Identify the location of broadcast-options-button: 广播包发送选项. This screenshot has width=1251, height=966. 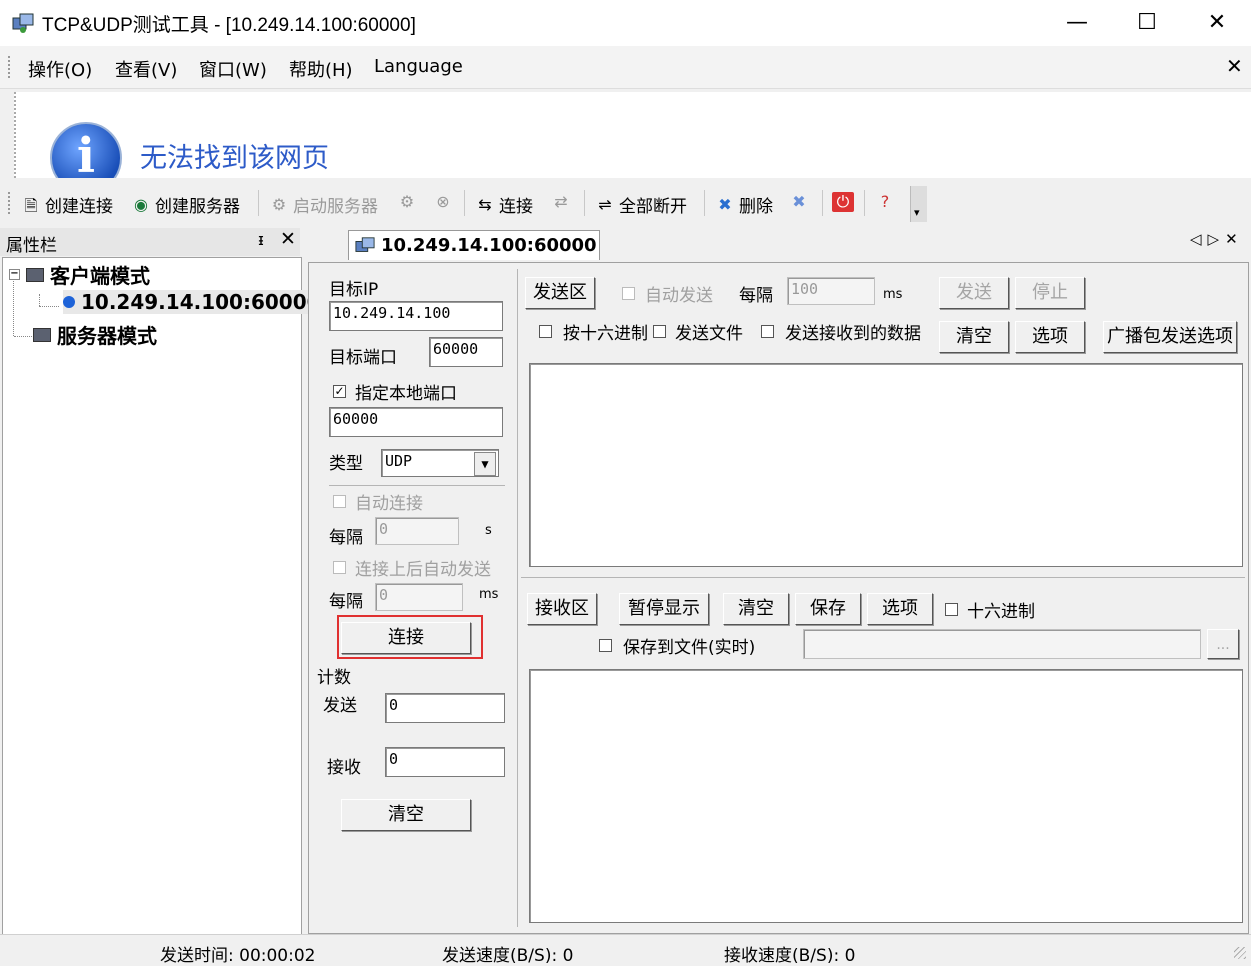
(1170, 337).